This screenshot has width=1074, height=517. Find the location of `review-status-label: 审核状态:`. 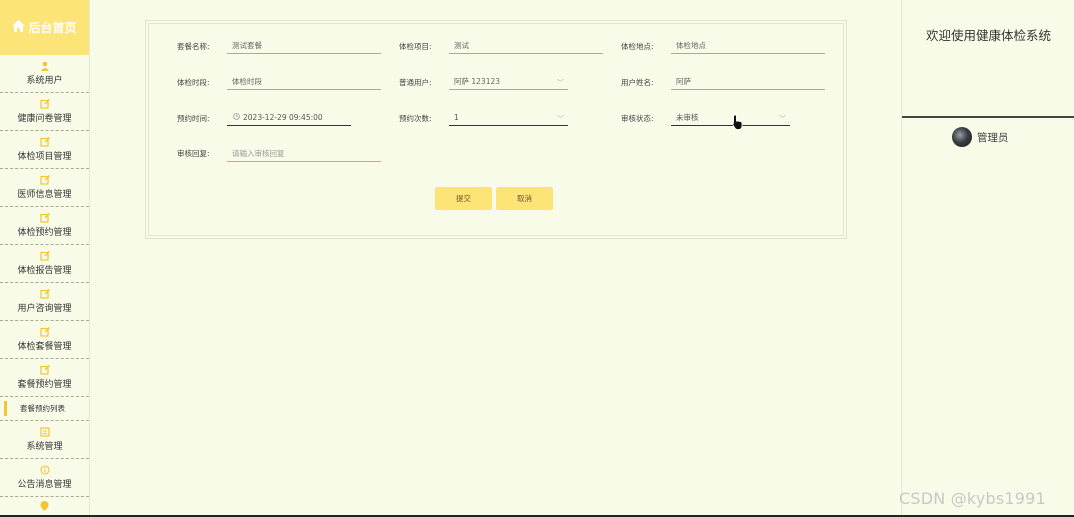

review-status-label: 审核状态: is located at coordinates (637, 118).